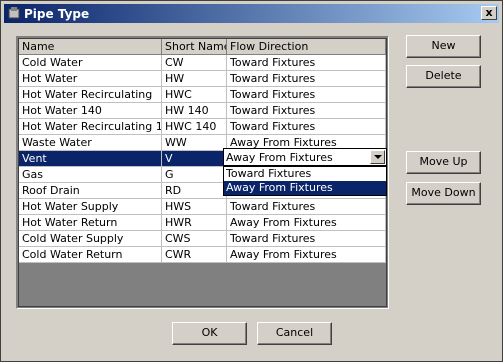 The image size is (503, 362). What do you see at coordinates (194, 255) in the screenshot?
I see `cell-short-name: CWR` at bounding box center [194, 255].